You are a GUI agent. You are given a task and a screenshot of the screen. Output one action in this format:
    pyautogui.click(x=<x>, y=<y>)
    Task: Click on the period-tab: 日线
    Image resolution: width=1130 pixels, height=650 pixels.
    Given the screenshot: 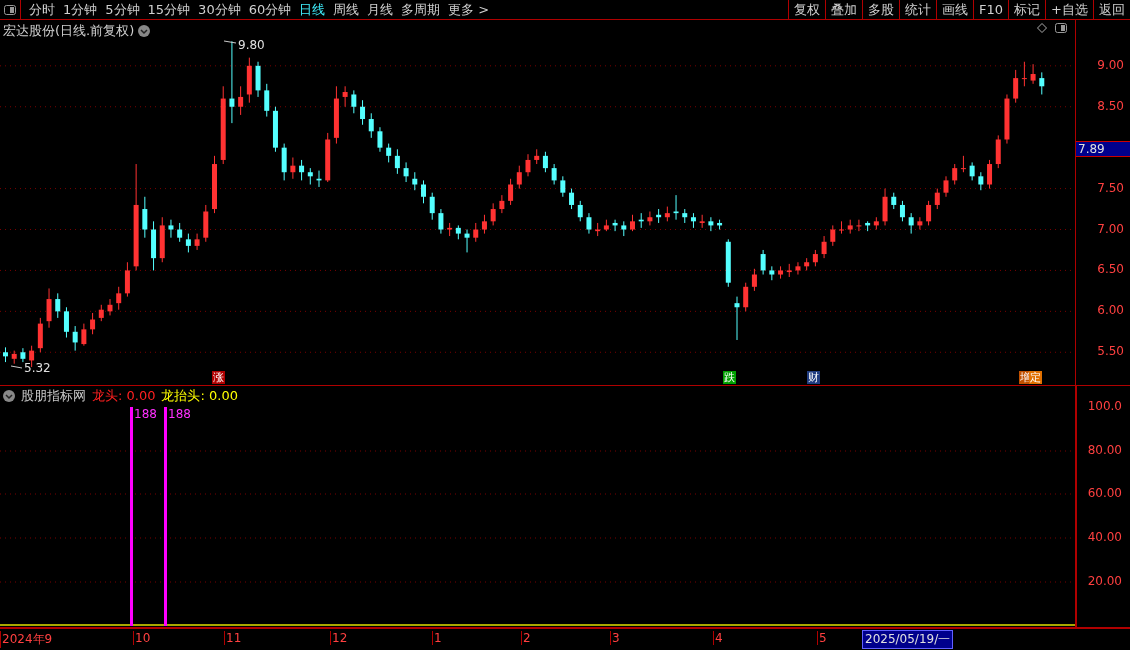 What is the action you would take?
    pyautogui.click(x=312, y=9)
    